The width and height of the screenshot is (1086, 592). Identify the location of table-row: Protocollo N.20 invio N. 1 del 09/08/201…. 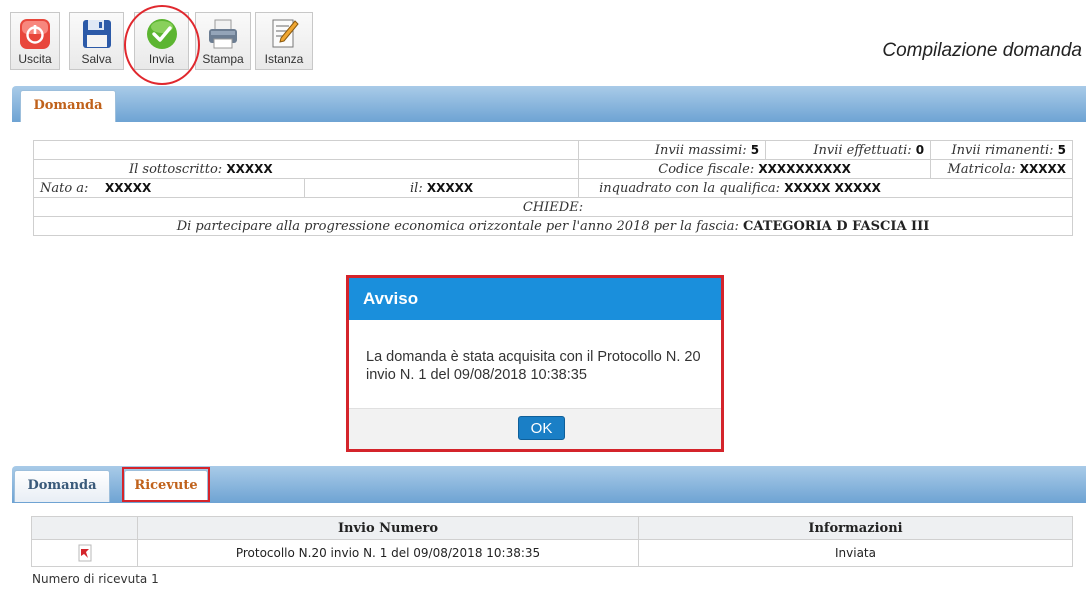
(552, 553).